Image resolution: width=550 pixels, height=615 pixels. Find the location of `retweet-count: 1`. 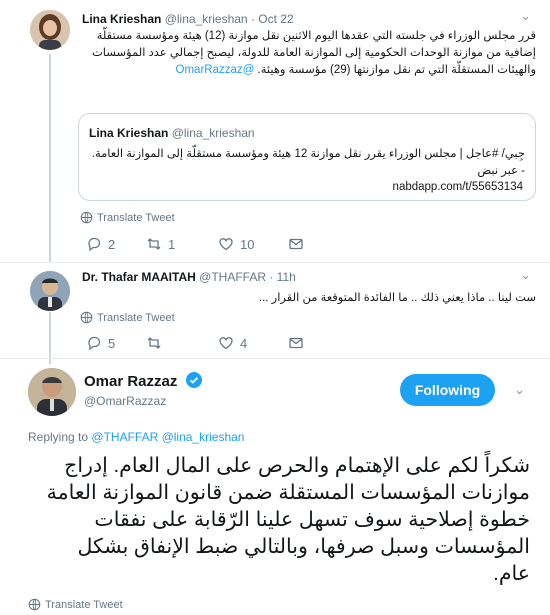

retweet-count: 1 is located at coordinates (172, 244).